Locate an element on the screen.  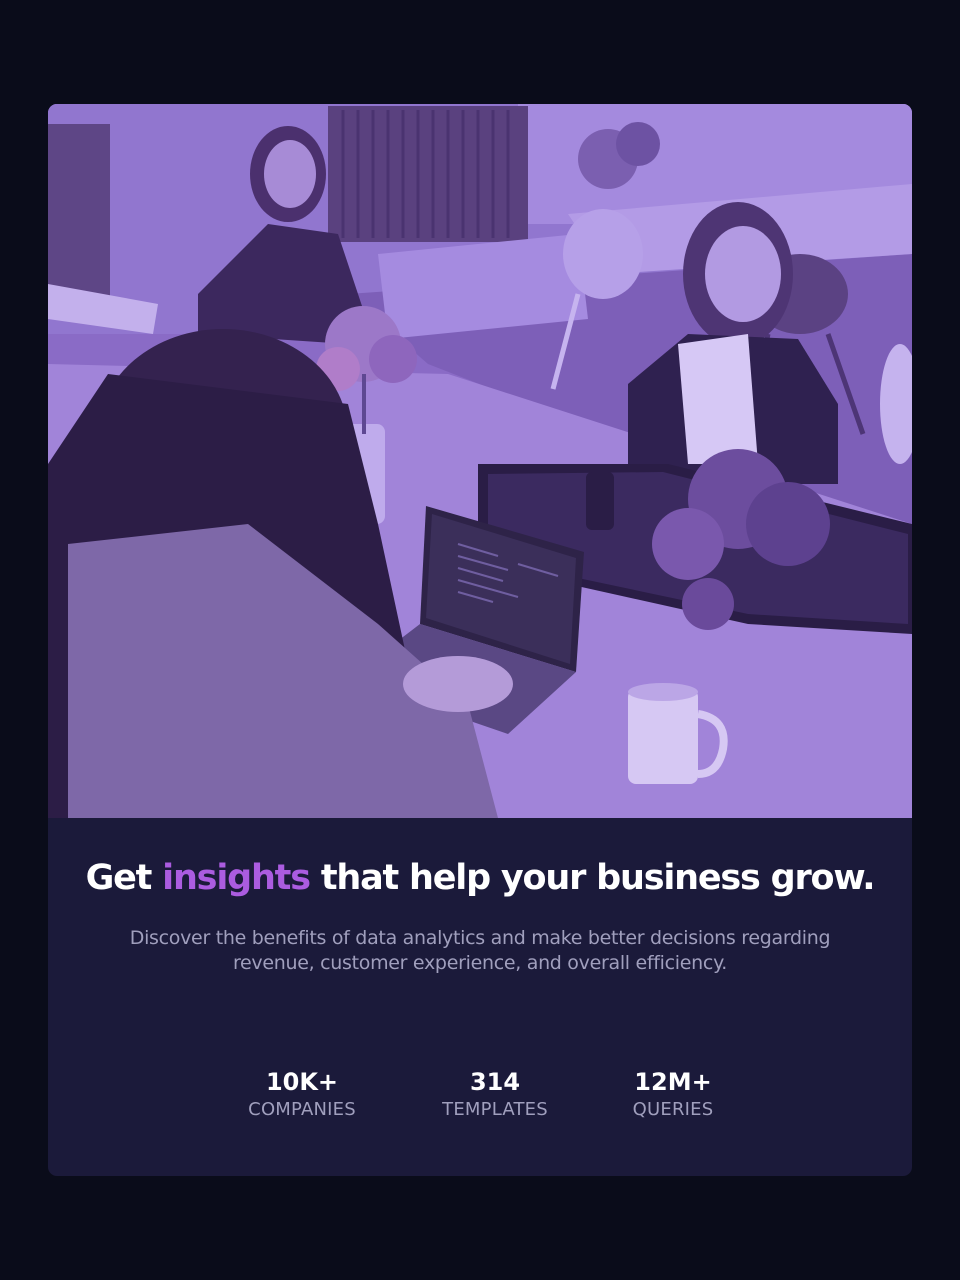
stat-label: COMPANIES is located at coordinates (302, 1109).